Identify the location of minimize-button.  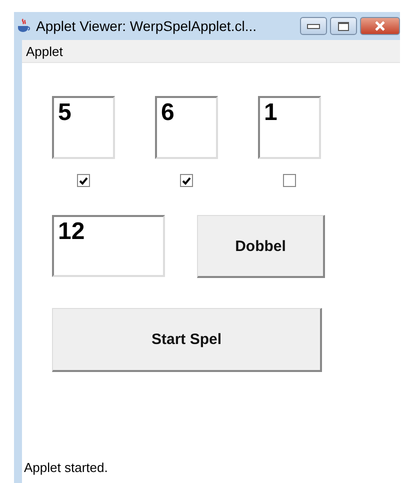
(313, 26).